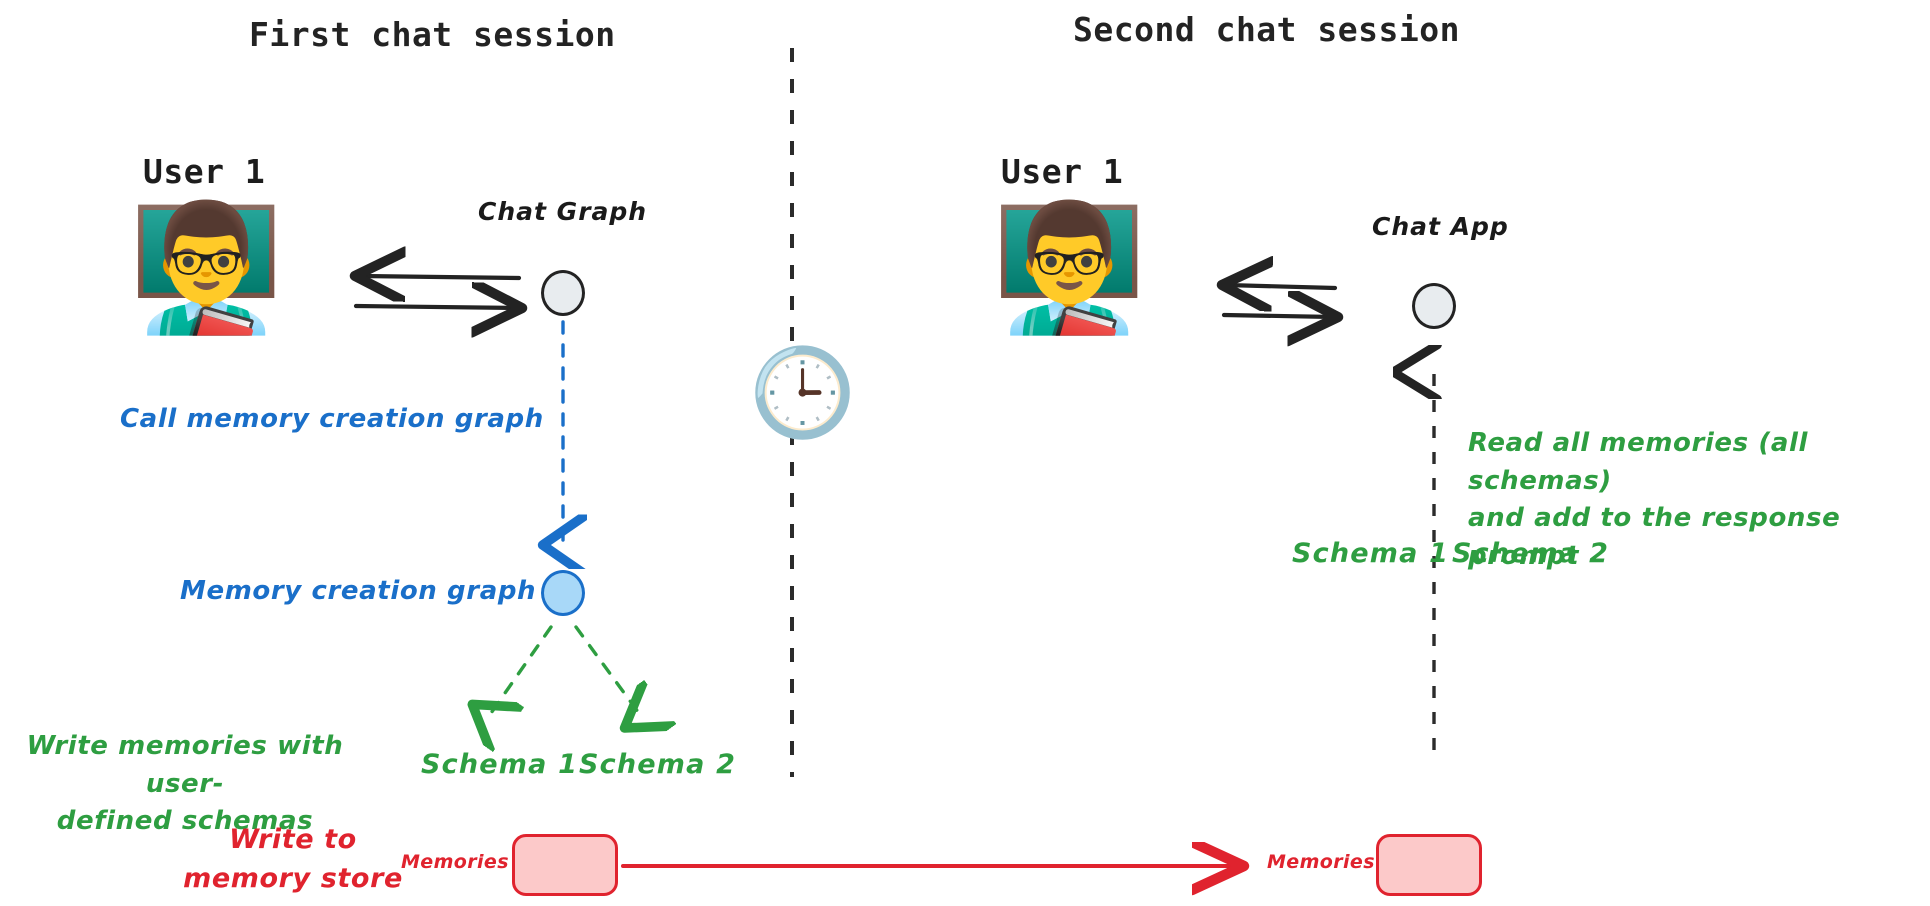 The height and width of the screenshot is (906, 1930). I want to click on left-schema-1-label: Schema 1, so click(500, 764).